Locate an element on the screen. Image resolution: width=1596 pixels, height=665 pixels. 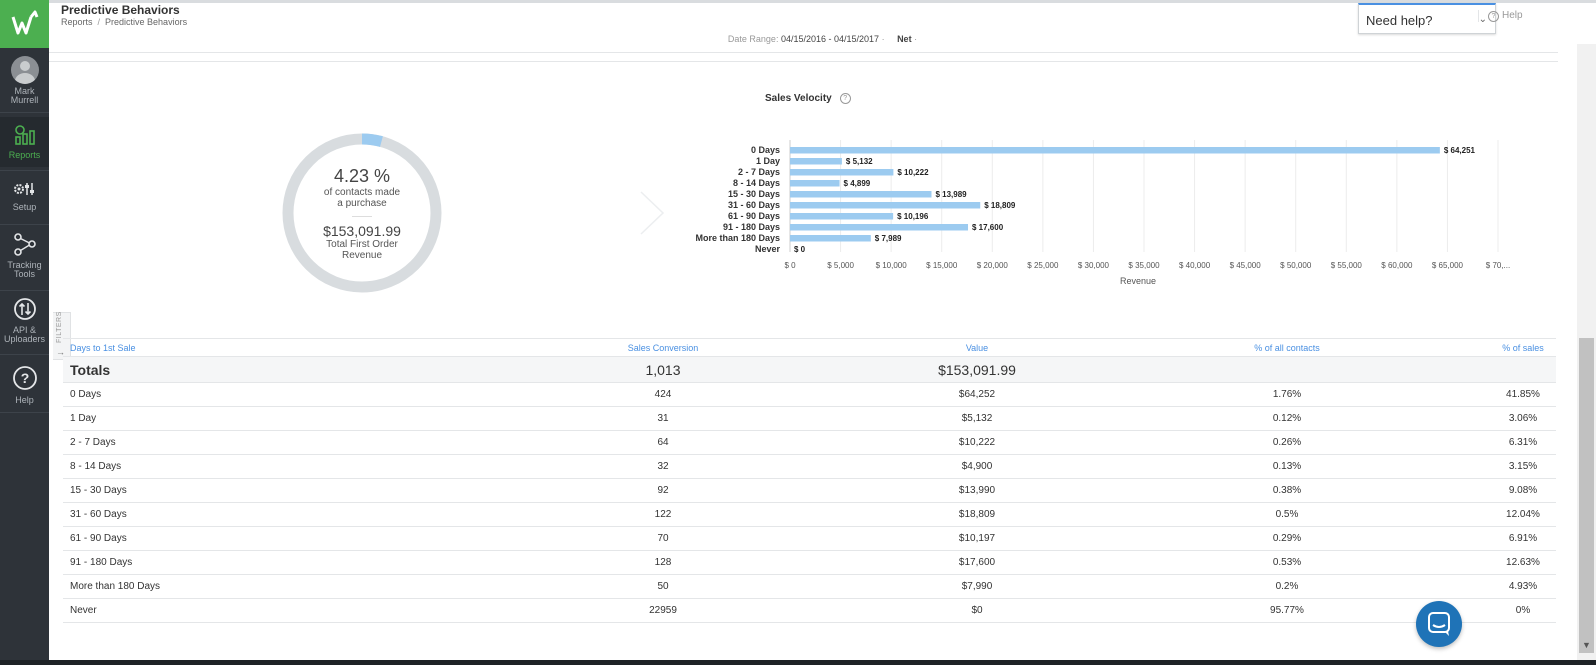
sidebar-item-reports: Reports is located at coordinates (24, 142).